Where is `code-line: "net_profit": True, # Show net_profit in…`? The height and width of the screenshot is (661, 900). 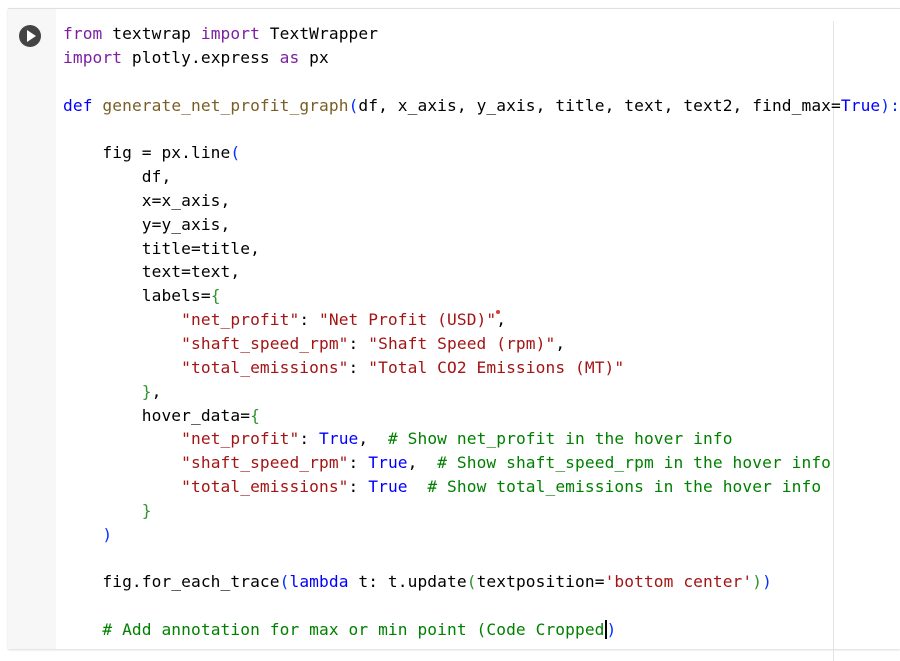 code-line: "net_profit": True, # Show net_profit in… is located at coordinates (481, 439).